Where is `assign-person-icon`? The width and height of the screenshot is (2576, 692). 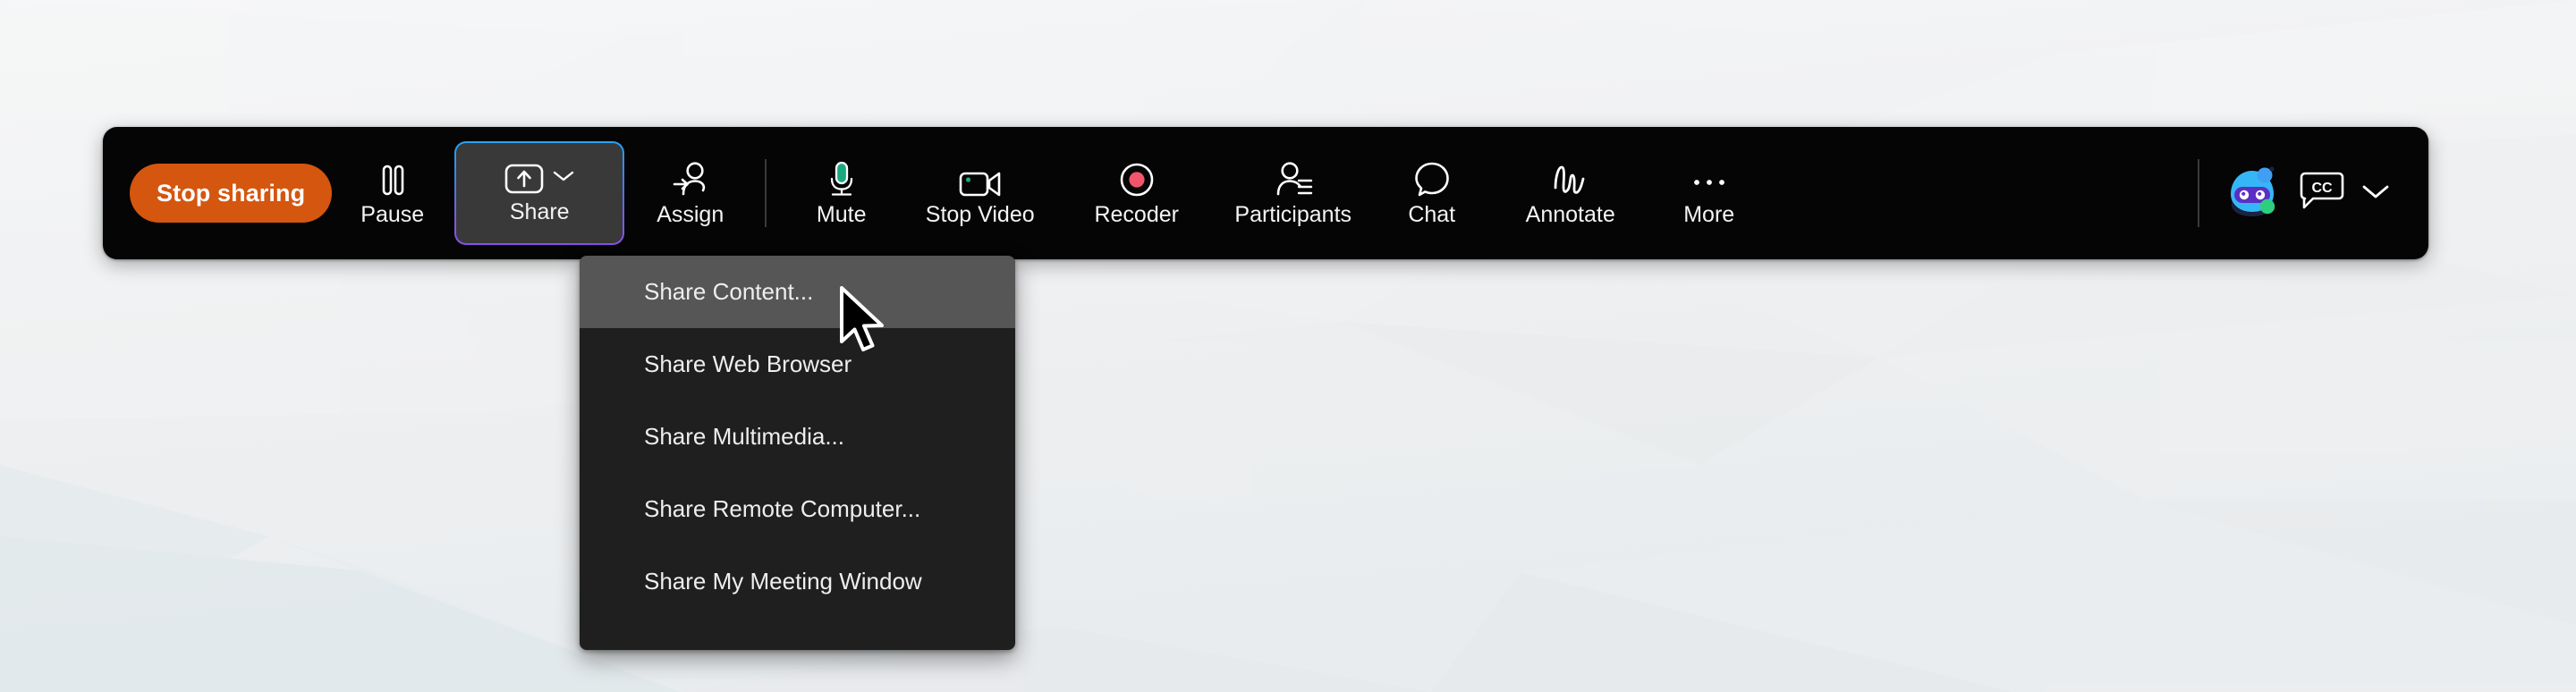 assign-person-icon is located at coordinates (690, 179).